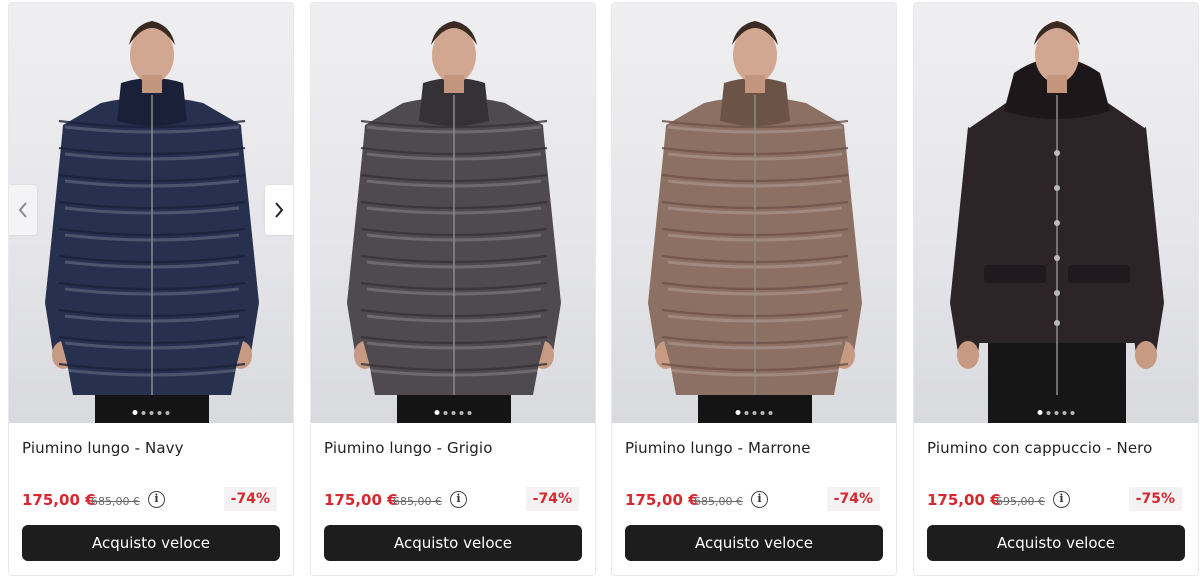  I want to click on original-price: 695,00 €, so click(1020, 501).